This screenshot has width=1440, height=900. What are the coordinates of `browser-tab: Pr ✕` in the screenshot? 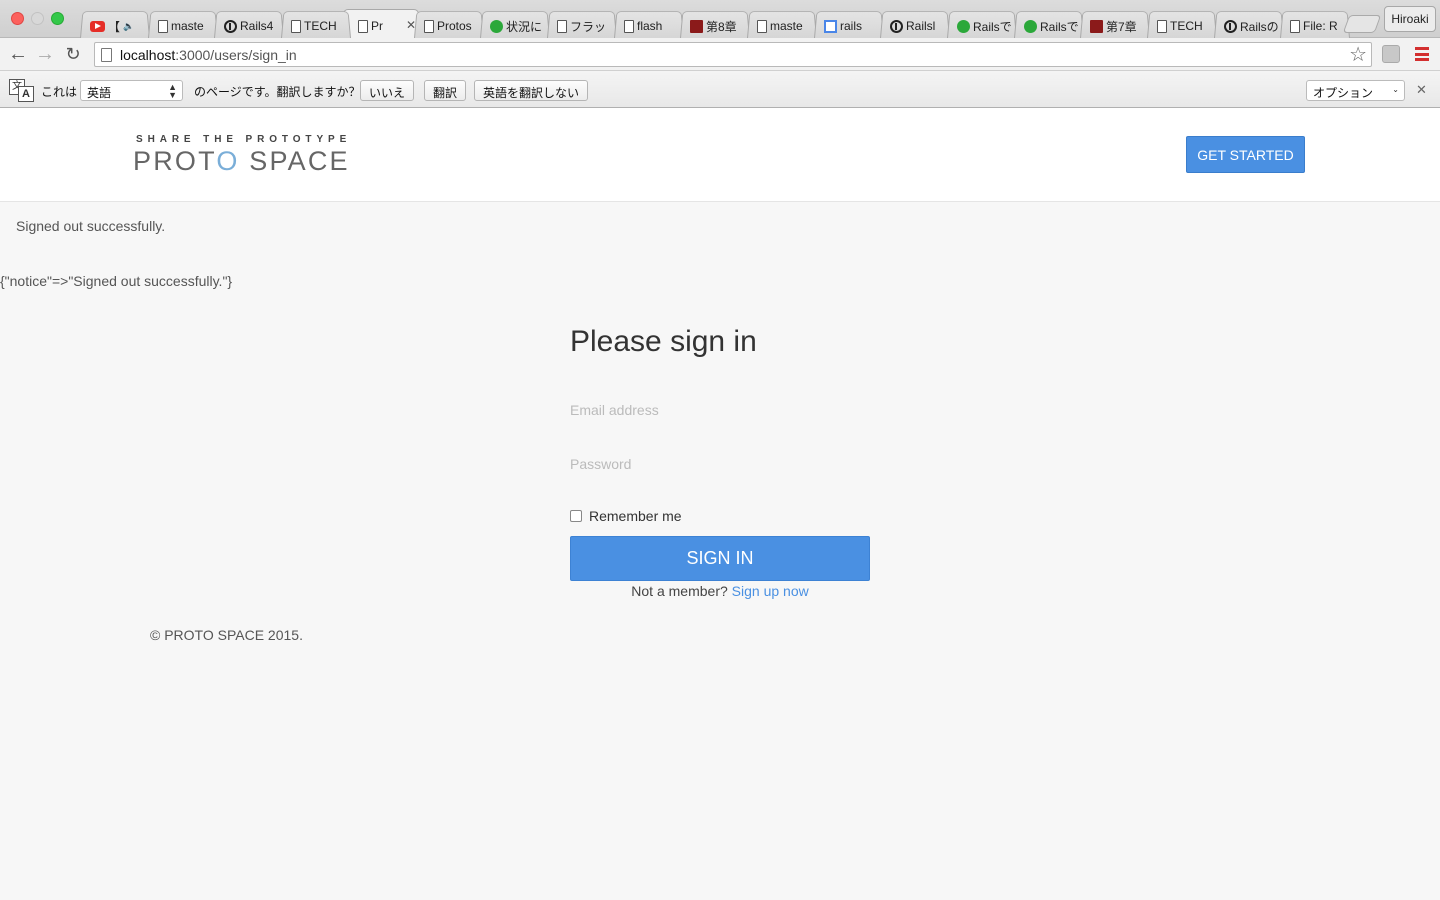 It's located at (383, 23).